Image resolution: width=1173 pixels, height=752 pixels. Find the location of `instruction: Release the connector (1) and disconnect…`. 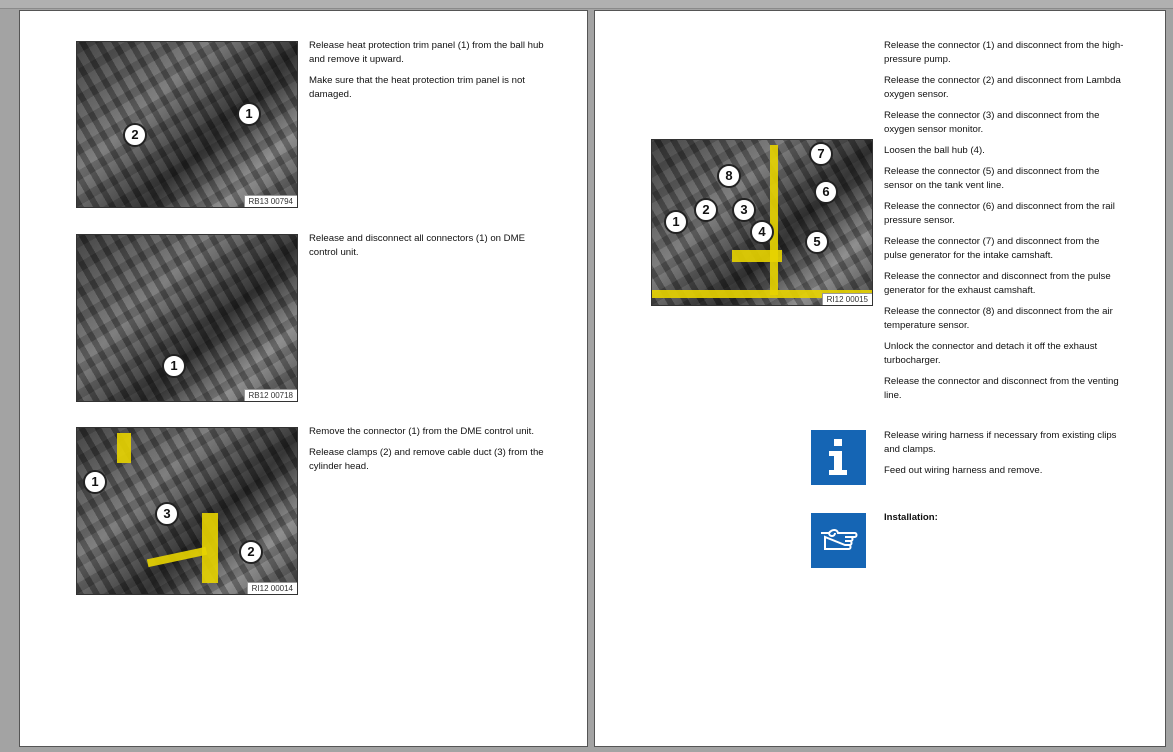

instruction: Release the connector (1) and disconnect… is located at coordinates (1004, 52).